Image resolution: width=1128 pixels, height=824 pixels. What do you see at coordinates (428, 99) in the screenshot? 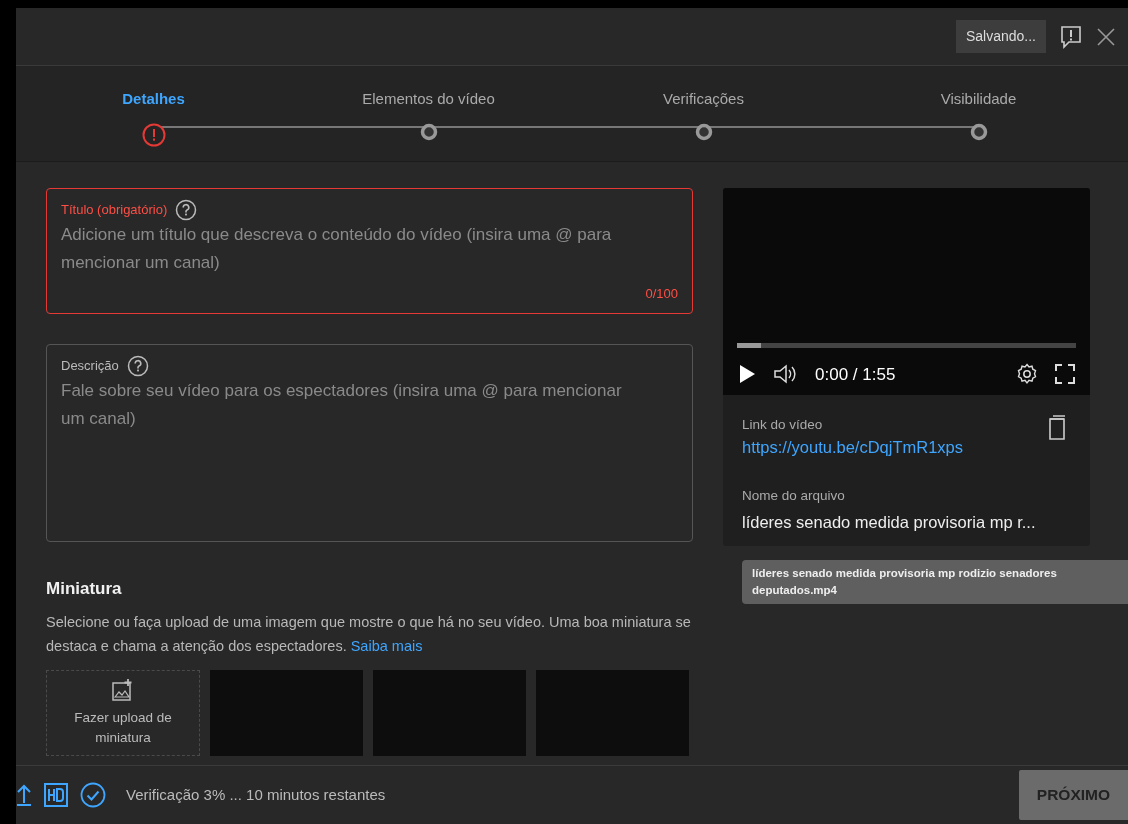
I see `step-tab: Elementos do vídeo` at bounding box center [428, 99].